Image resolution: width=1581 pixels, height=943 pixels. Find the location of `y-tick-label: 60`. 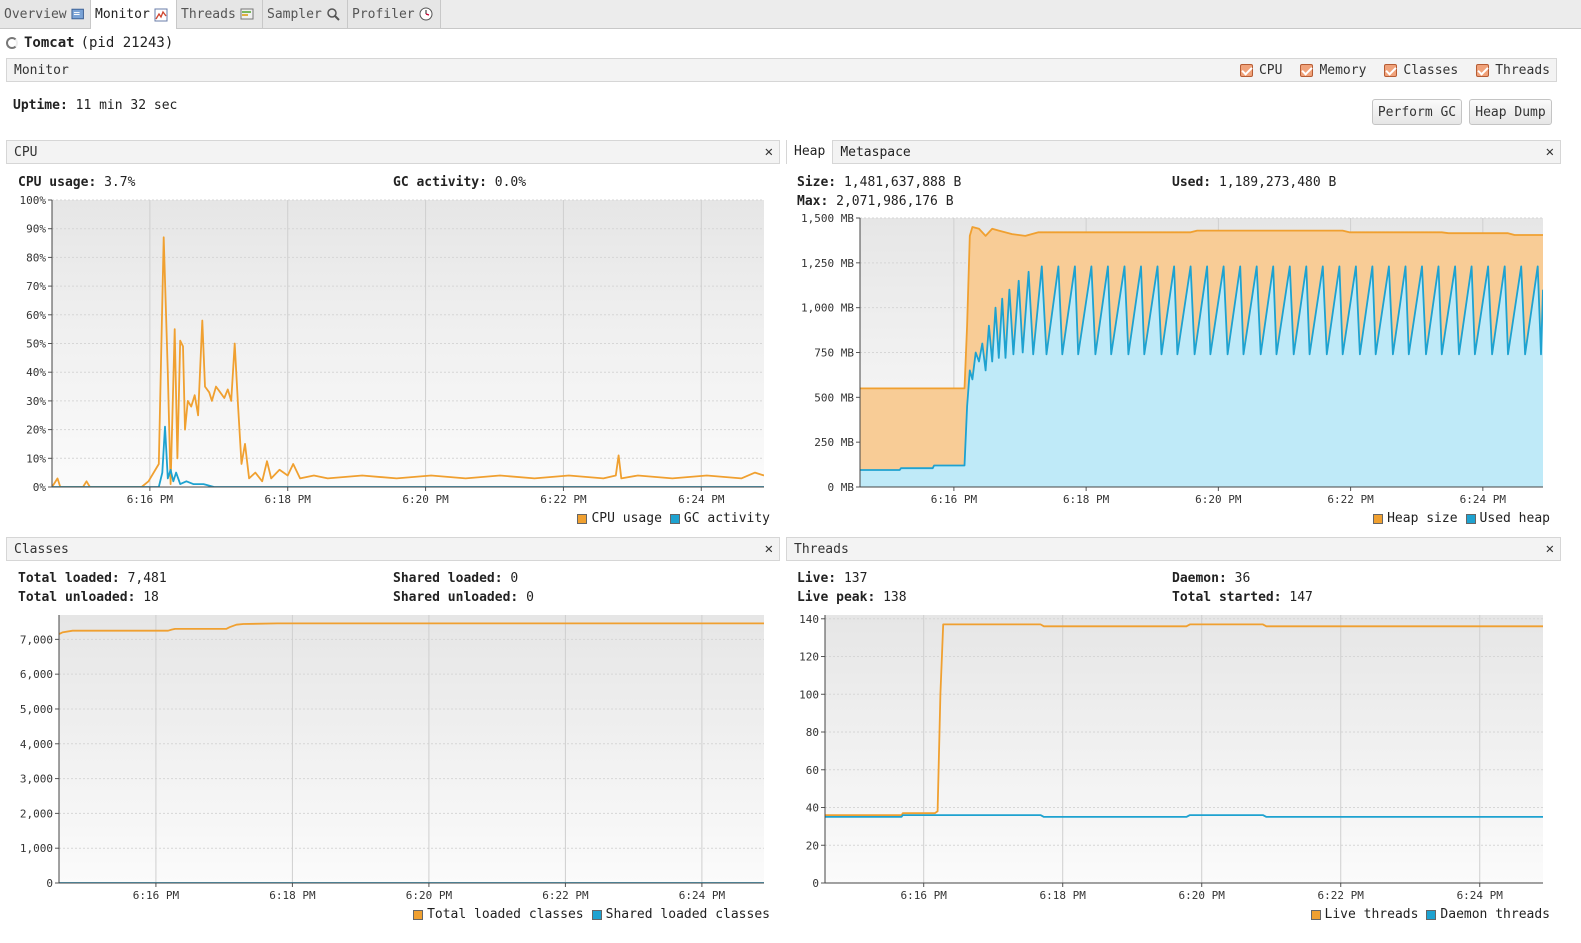

y-tick-label: 60 is located at coordinates (812, 770).